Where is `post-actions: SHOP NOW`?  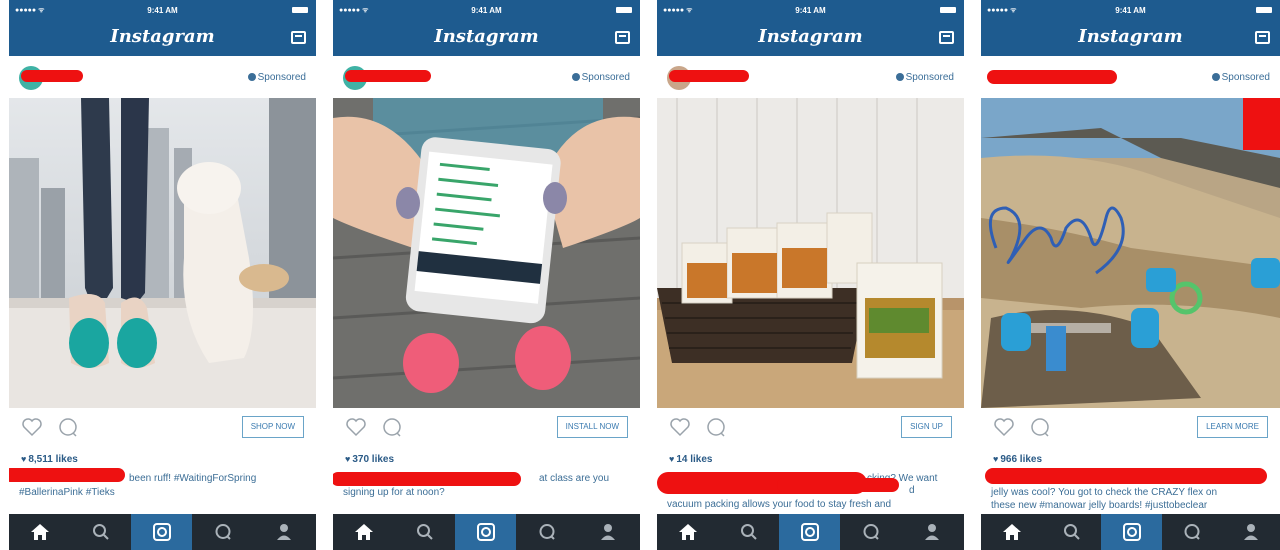 post-actions: SHOP NOW is located at coordinates (162, 427).